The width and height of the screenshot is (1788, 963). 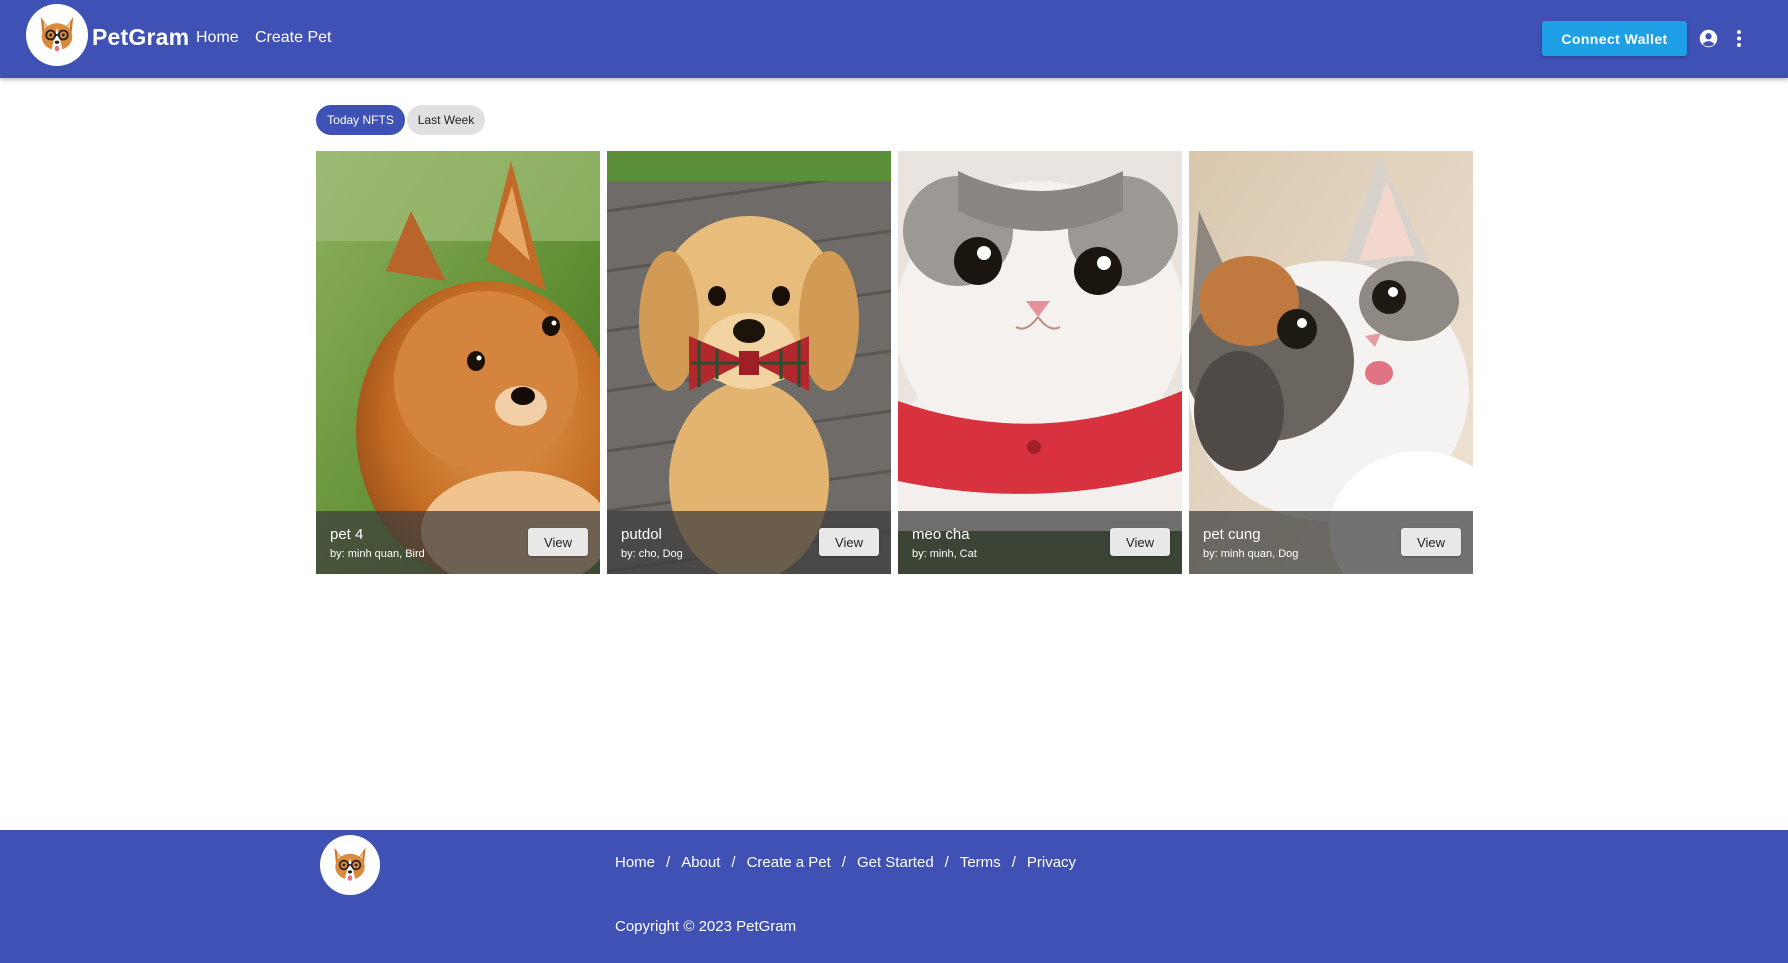 I want to click on copyright-text: Copyright © 2023 PetGram, so click(x=706, y=926).